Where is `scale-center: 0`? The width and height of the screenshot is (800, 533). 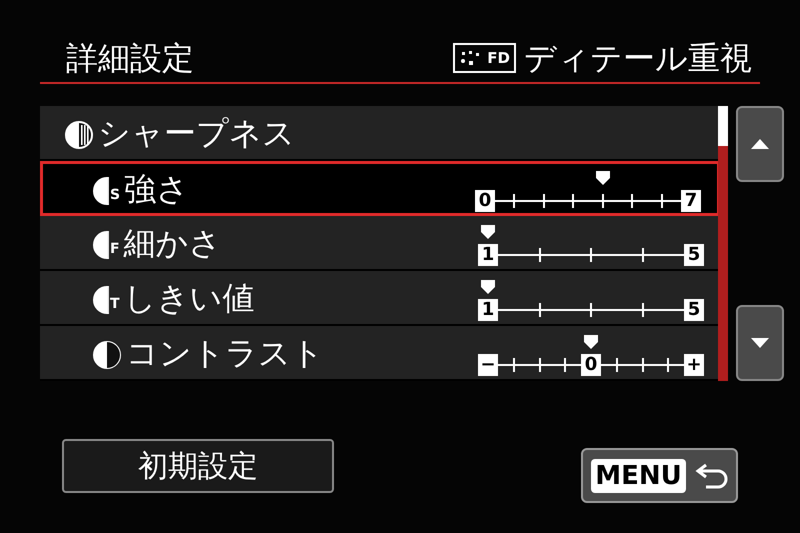
scale-center: 0 is located at coordinates (591, 365).